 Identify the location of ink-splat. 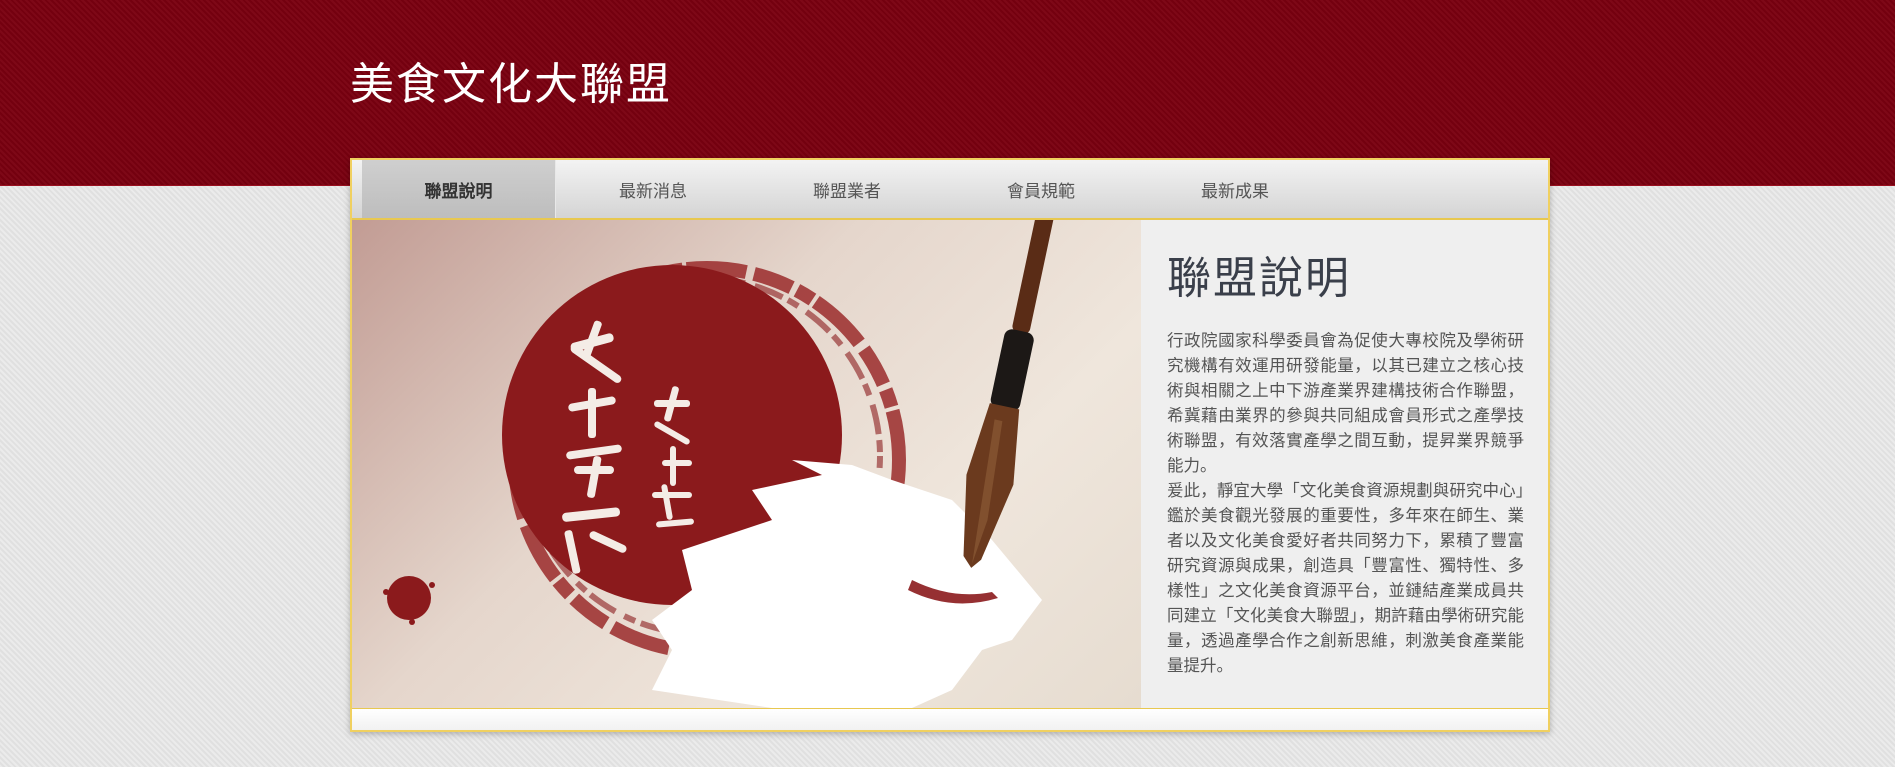
(409, 598).